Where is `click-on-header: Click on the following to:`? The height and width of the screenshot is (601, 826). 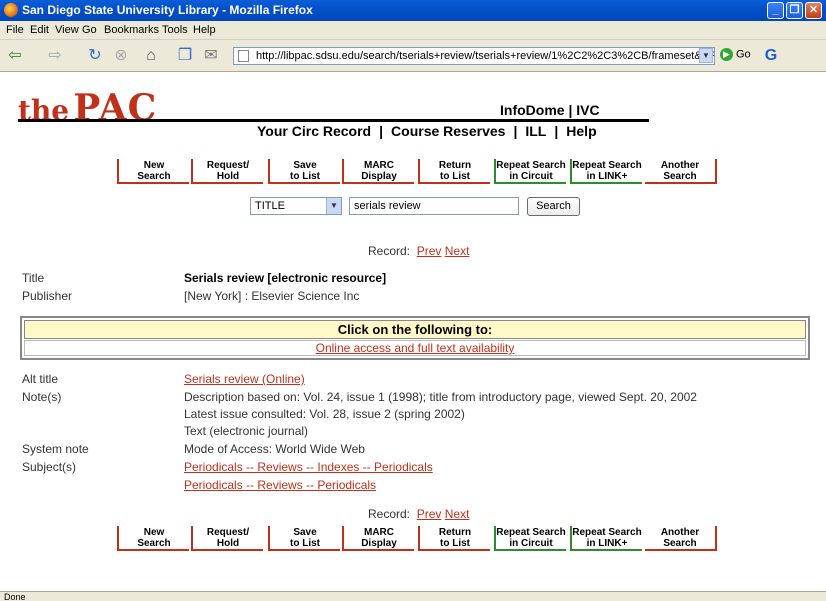 click-on-header: Click on the following to: is located at coordinates (415, 329).